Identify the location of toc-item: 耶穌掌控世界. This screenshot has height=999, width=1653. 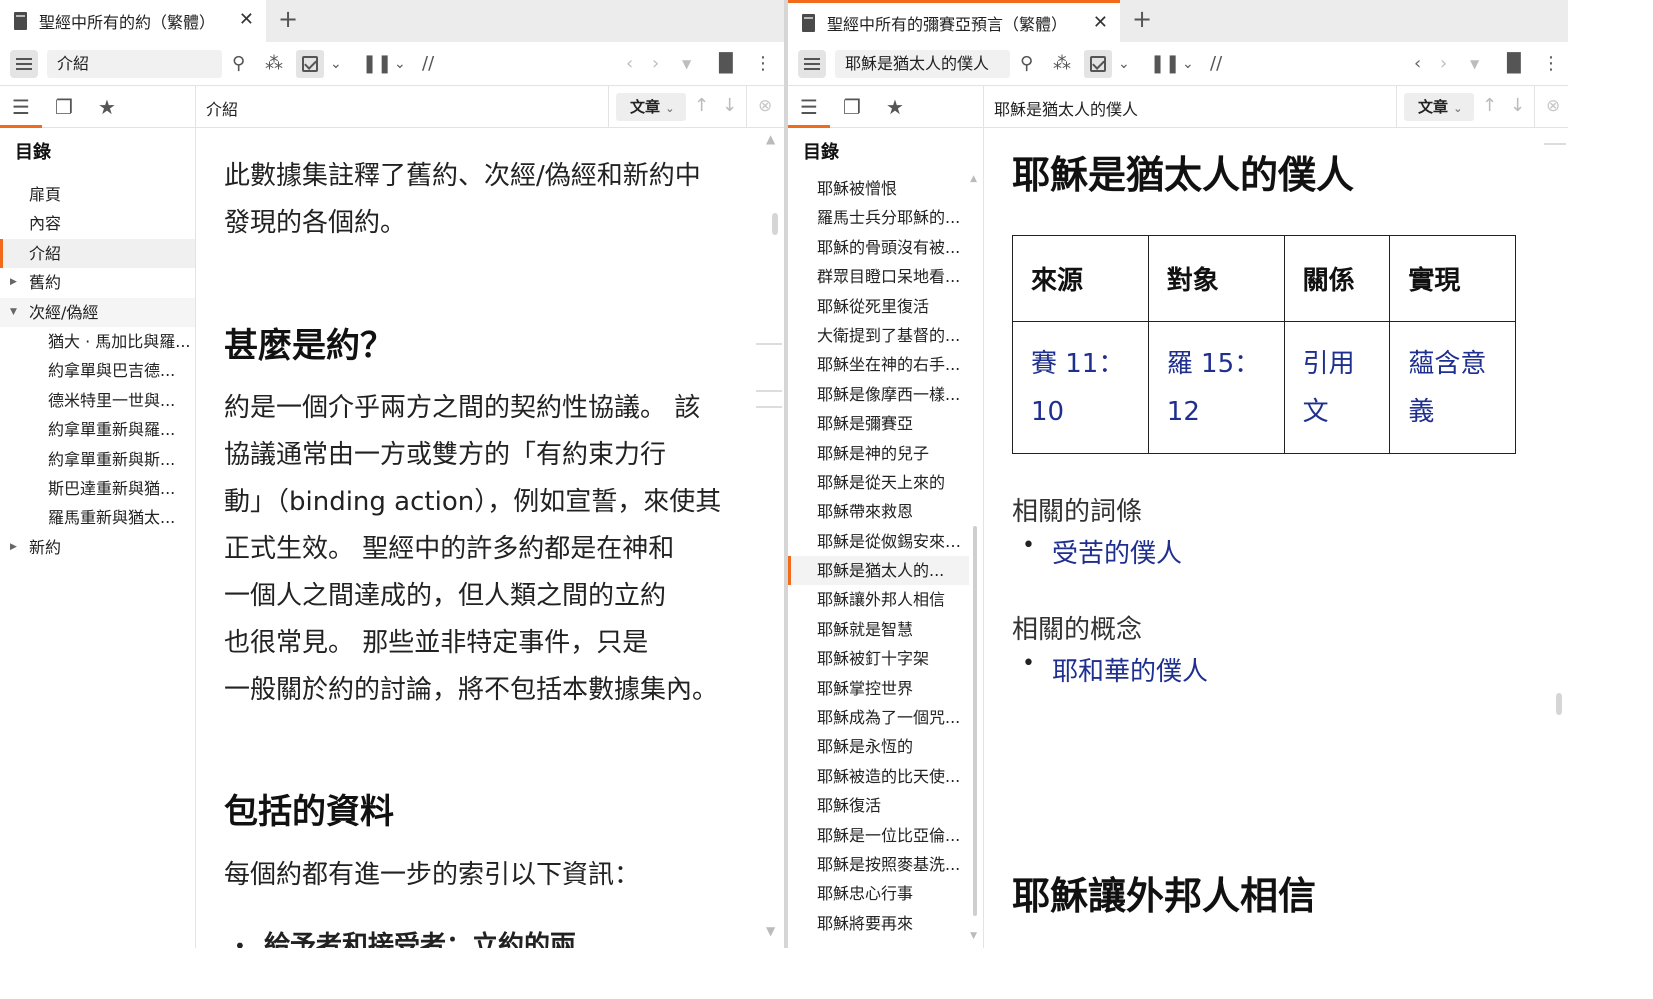
(878, 688).